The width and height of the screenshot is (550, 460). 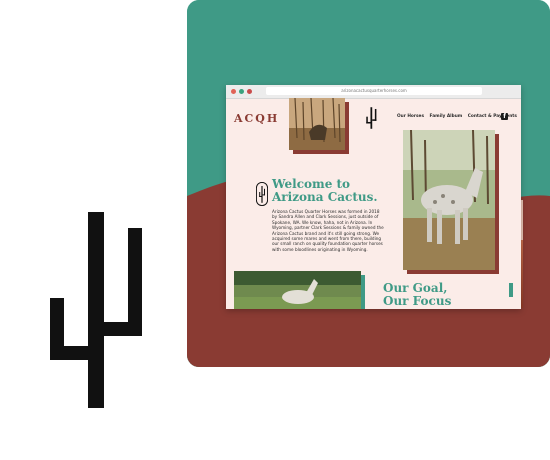 What do you see at coordinates (410, 116) in the screenshot?
I see `nav-our-horses: Our Horses` at bounding box center [410, 116].